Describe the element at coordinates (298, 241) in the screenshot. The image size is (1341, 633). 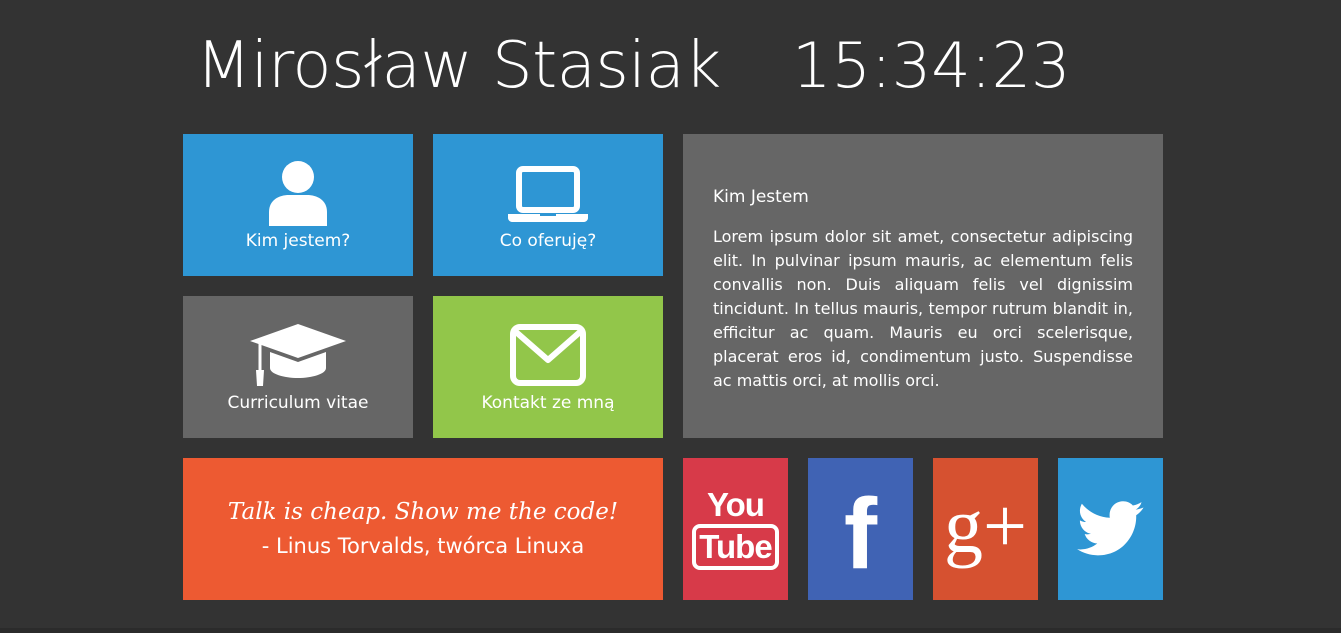
I see `tile-label: Kim jestem?` at that location.